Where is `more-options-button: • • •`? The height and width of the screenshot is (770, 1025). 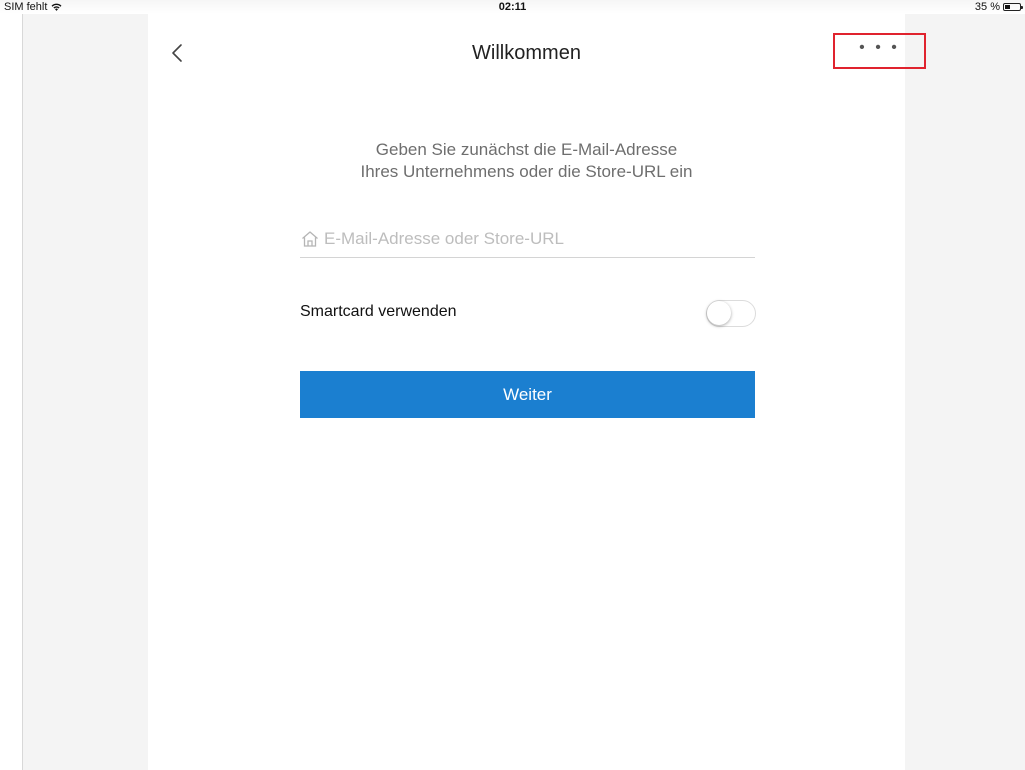
more-options-button: • • • is located at coordinates (879, 51).